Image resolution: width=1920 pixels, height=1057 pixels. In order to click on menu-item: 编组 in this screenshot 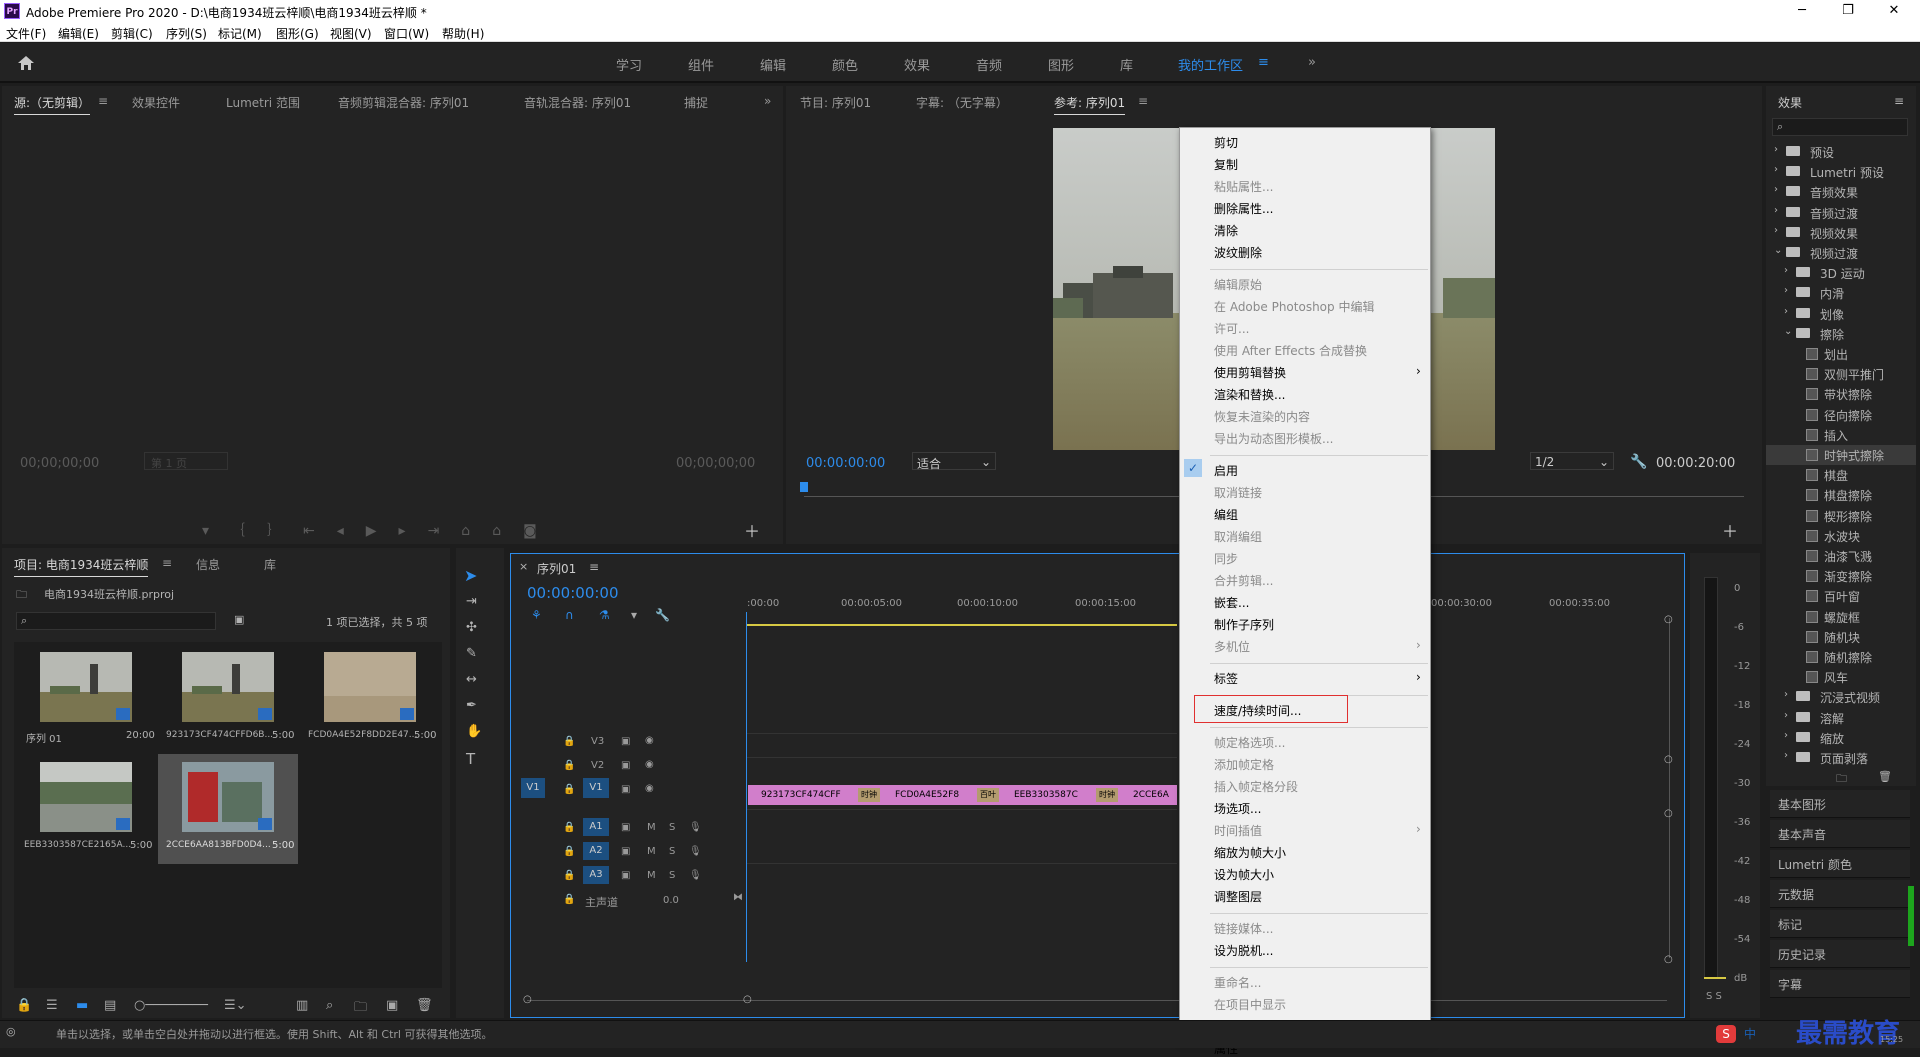, I will do `click(1226, 514)`.